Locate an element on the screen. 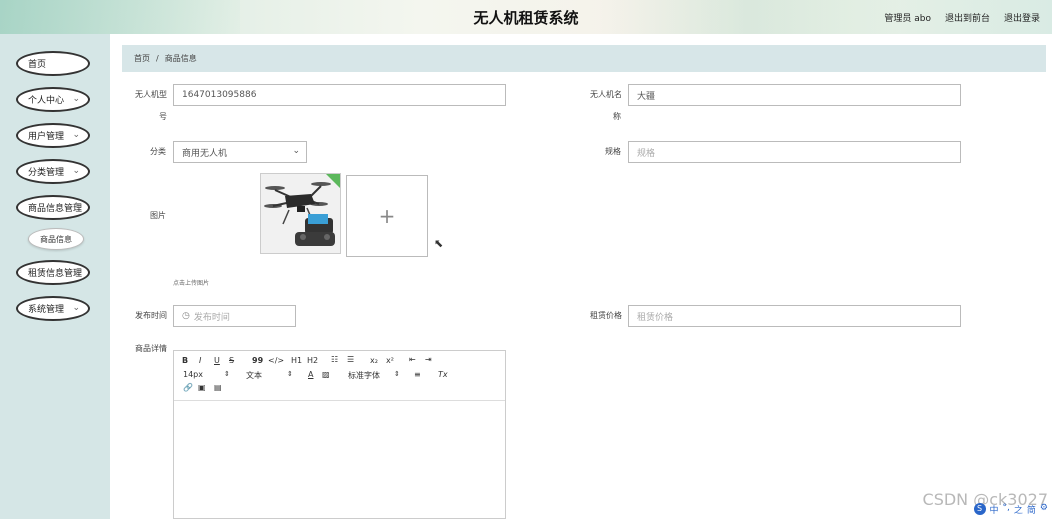 The width and height of the screenshot is (1052, 519). h1-button: H1 is located at coordinates (296, 360).